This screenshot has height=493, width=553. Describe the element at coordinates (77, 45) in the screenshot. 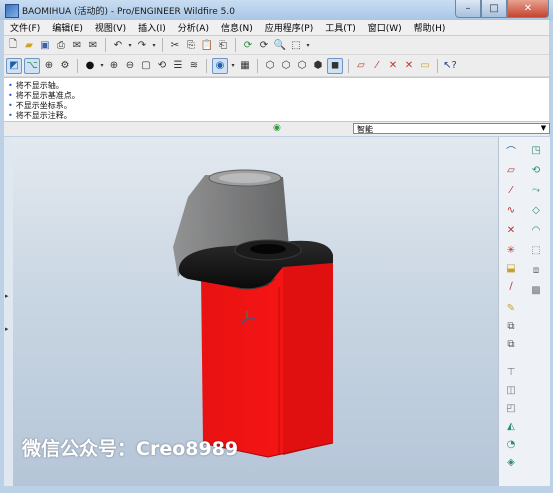

I see `email-icon: ✉` at that location.